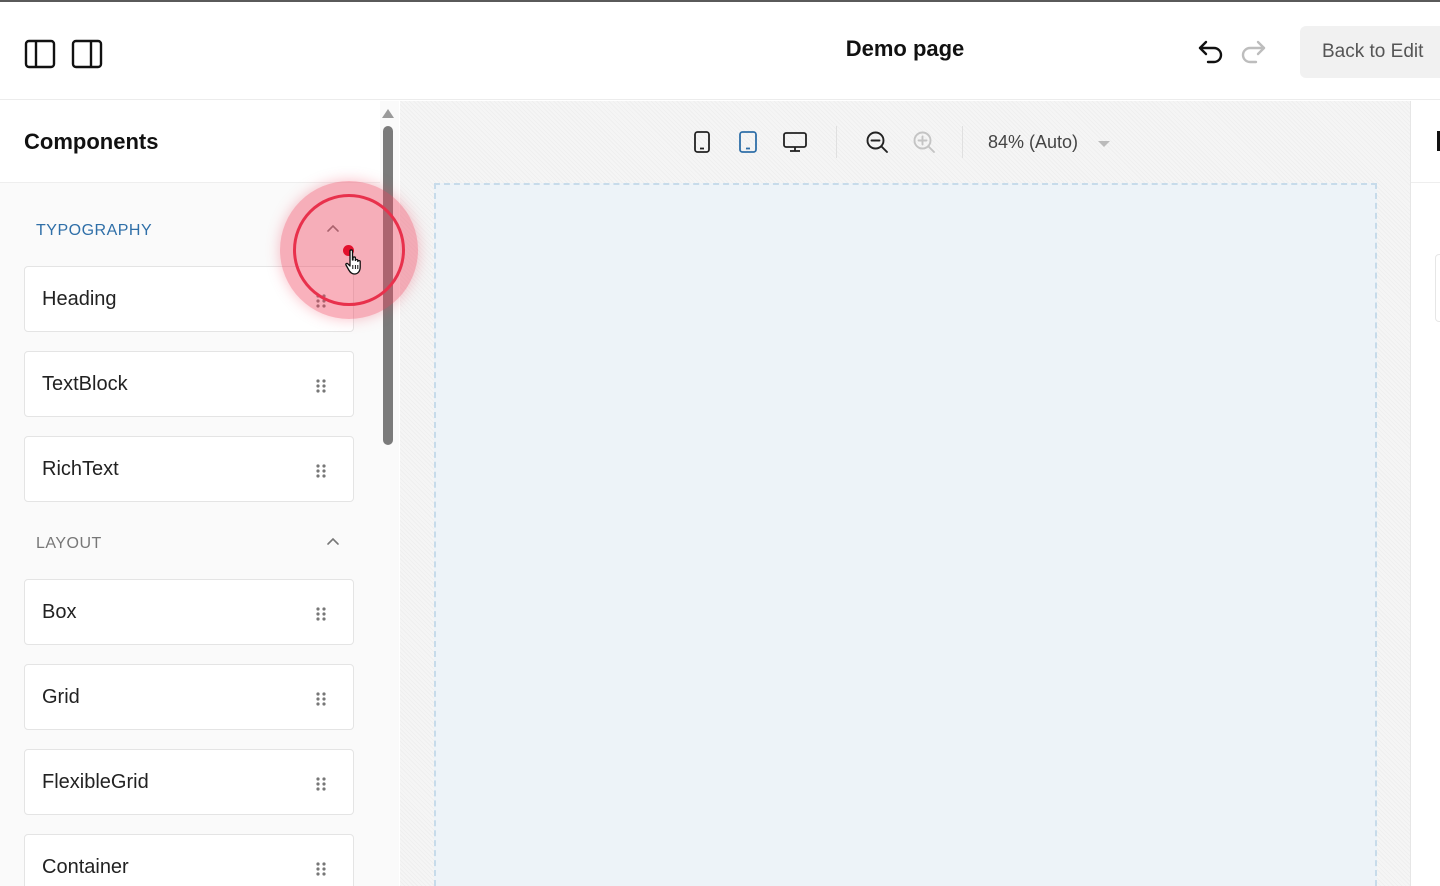  Describe the element at coordinates (1425, 142) in the screenshot. I see `right-panel-header` at that location.